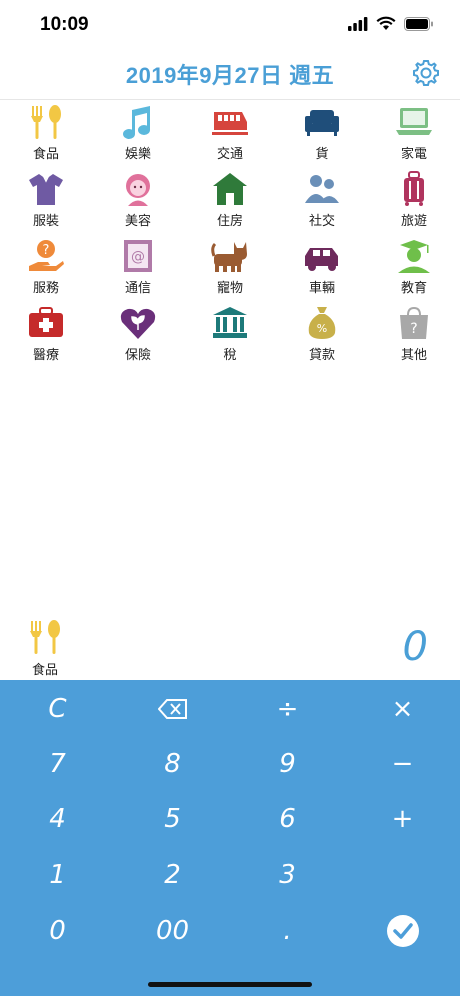 The width and height of the screenshot is (460, 996). I want to click on gear-icon, so click(426, 73).